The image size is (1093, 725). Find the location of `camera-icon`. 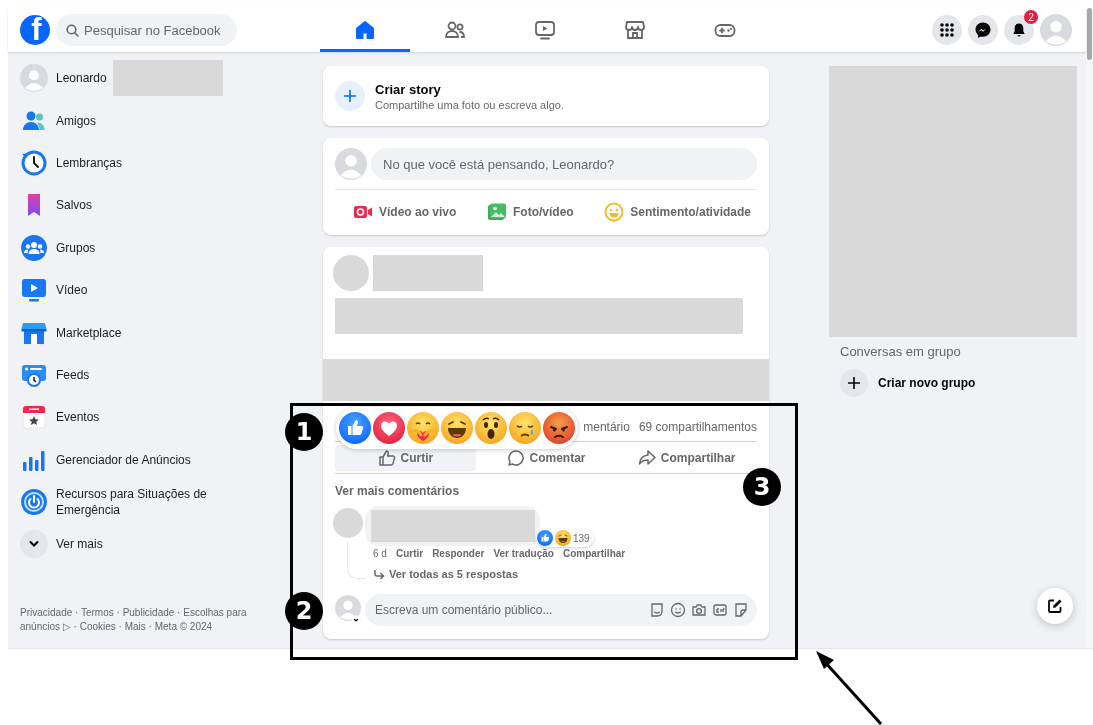

camera-icon is located at coordinates (699, 610).